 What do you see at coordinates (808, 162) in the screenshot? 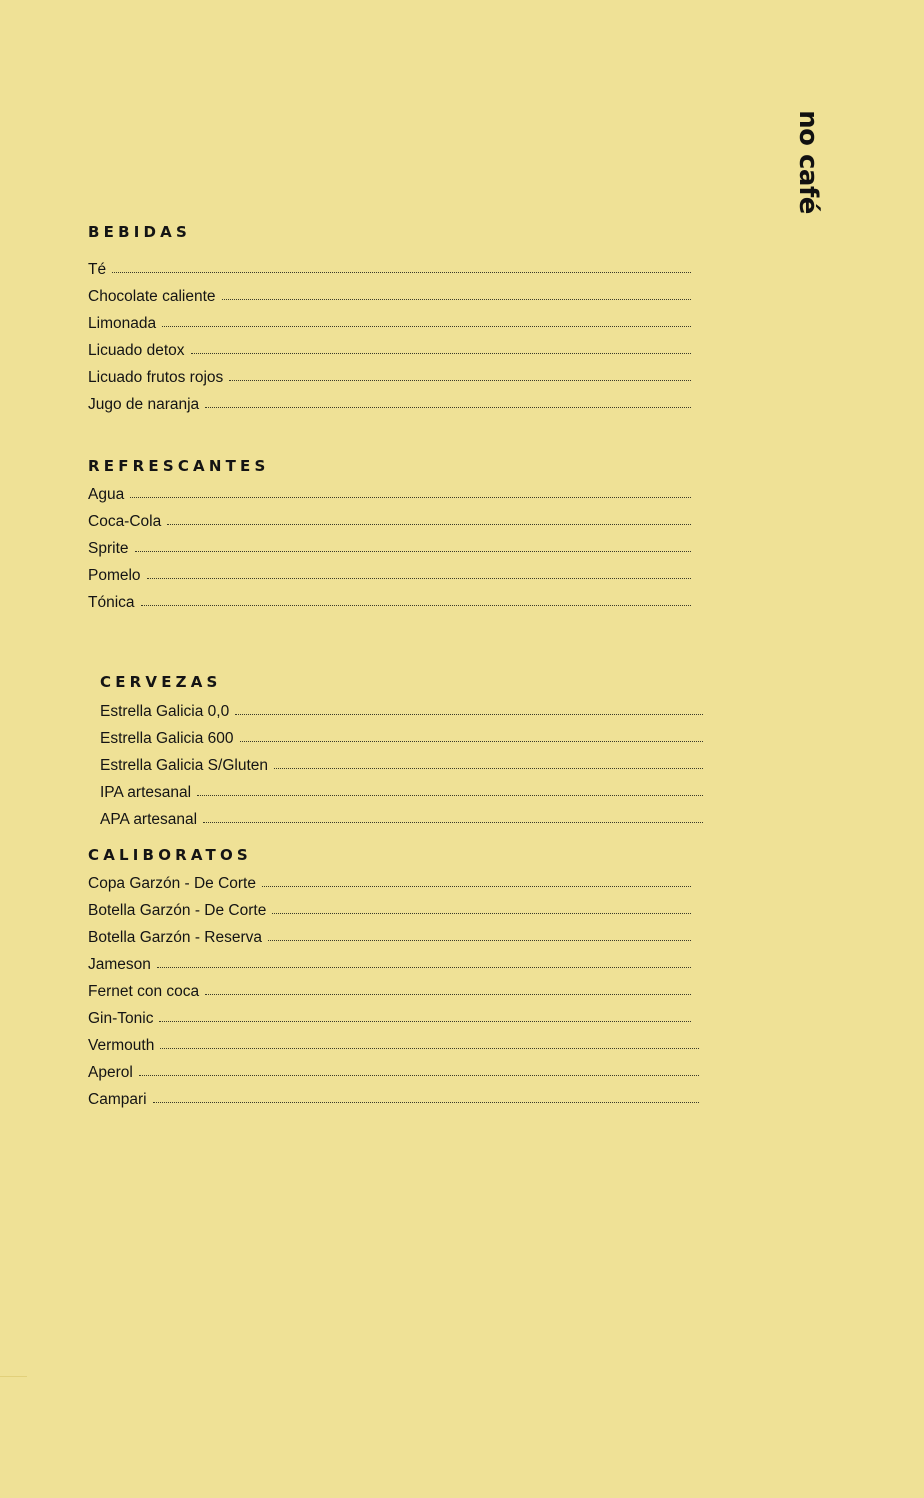
I see `brand-logo: no café` at bounding box center [808, 162].